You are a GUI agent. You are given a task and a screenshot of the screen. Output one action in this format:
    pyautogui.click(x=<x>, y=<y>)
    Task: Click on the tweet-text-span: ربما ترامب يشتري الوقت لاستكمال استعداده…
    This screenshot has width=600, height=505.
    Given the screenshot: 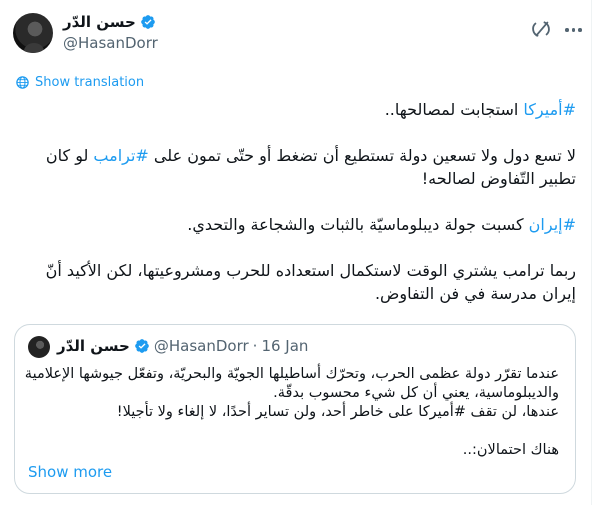 What is the action you would take?
    pyautogui.click(x=310, y=282)
    